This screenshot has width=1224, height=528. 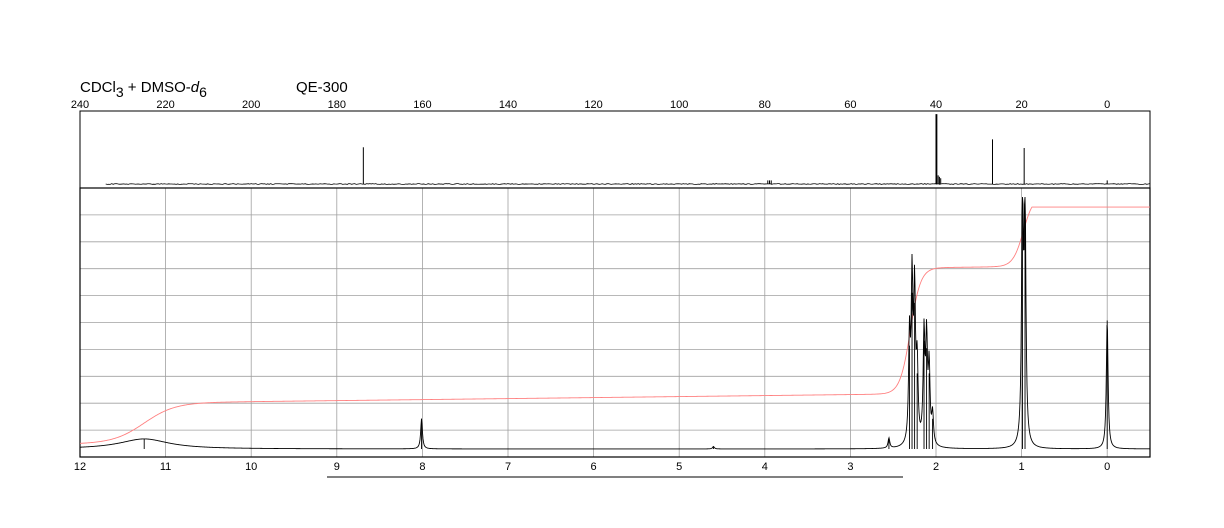 I want to click on h1-tick-labels: 12 11 10 9 8 7 6 5 4 3 2 1 0, so click(x=592, y=467).